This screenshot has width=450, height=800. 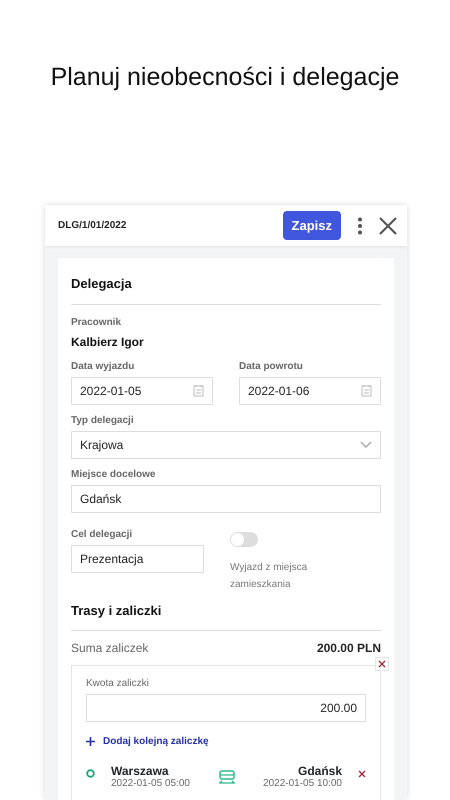 What do you see at coordinates (366, 444) in the screenshot?
I see `chevron-down-icon` at bounding box center [366, 444].